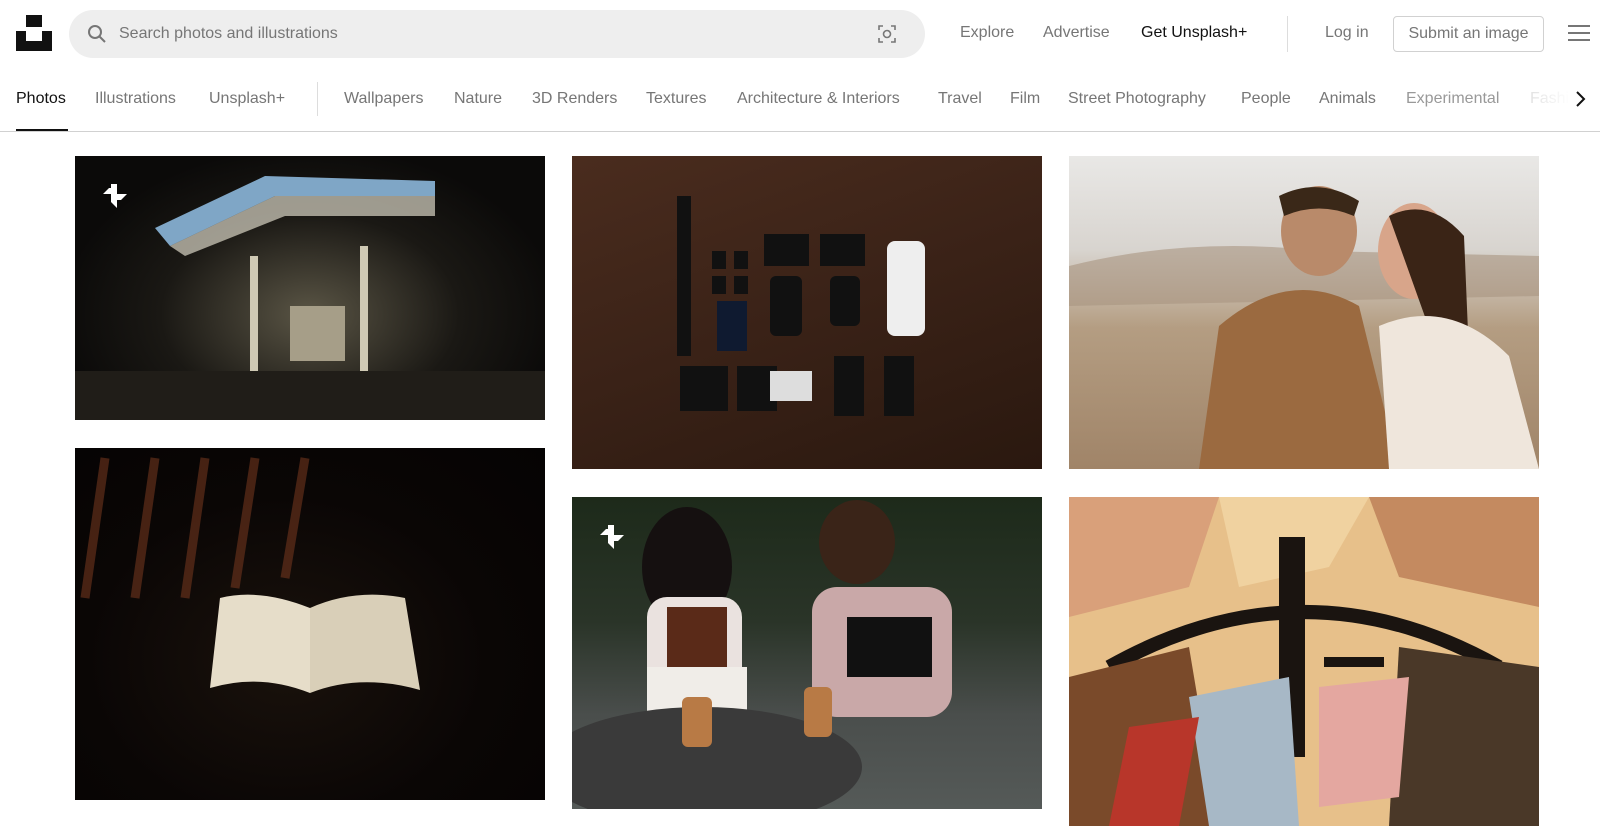 The image size is (1600, 826). I want to click on tab-animals: Animals, so click(1347, 99).